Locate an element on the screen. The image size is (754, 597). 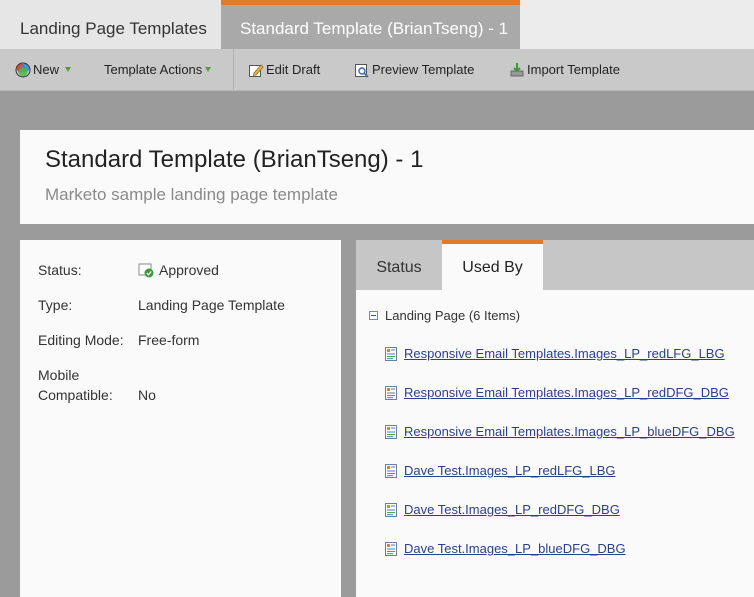
preview-icon is located at coordinates (362, 70).